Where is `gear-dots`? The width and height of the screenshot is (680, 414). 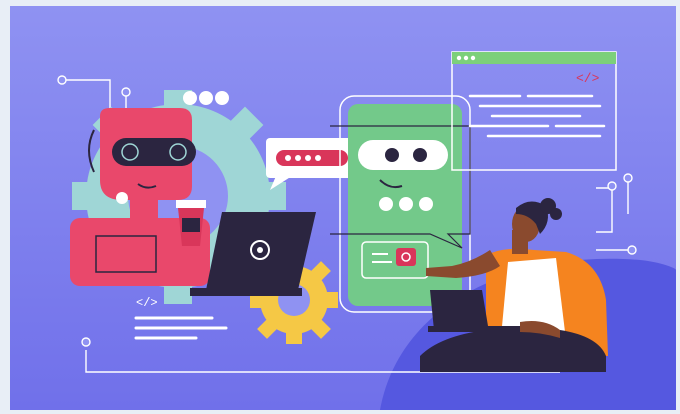 gear-dots is located at coordinates (206, 98).